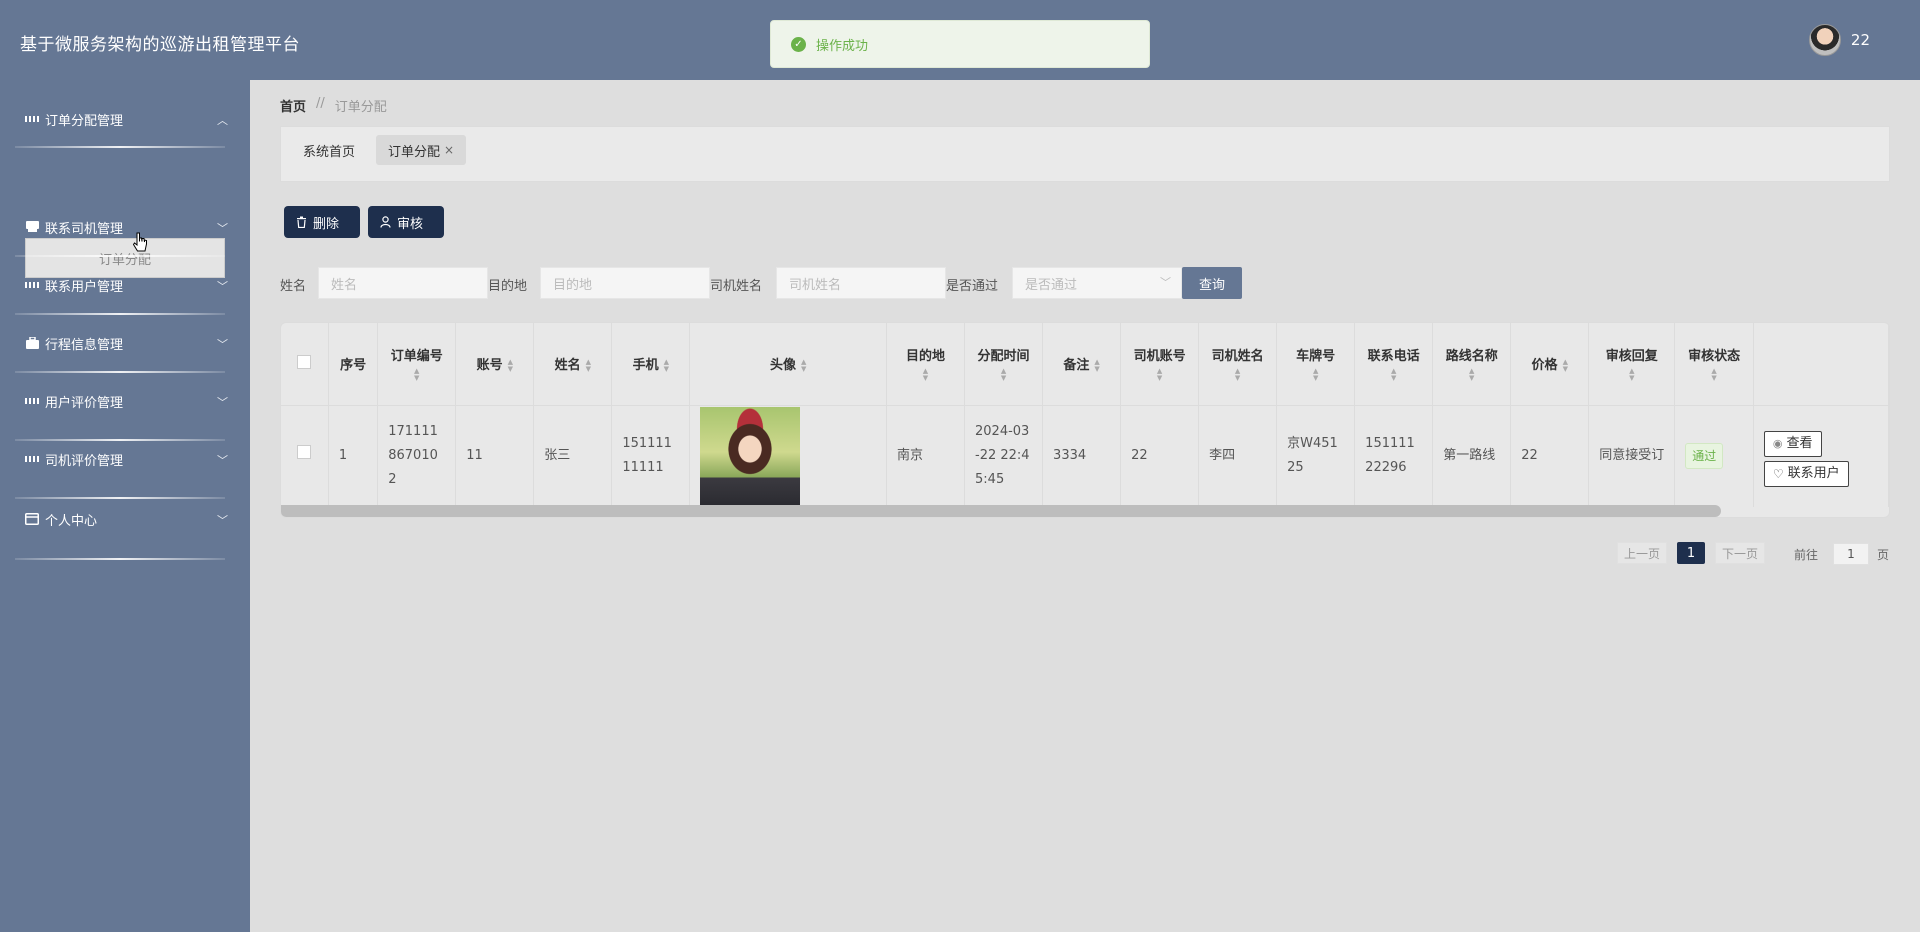 This screenshot has width=1920, height=932. Describe the element at coordinates (1316, 357) in the screenshot. I see `col-label: 车牌号` at that location.